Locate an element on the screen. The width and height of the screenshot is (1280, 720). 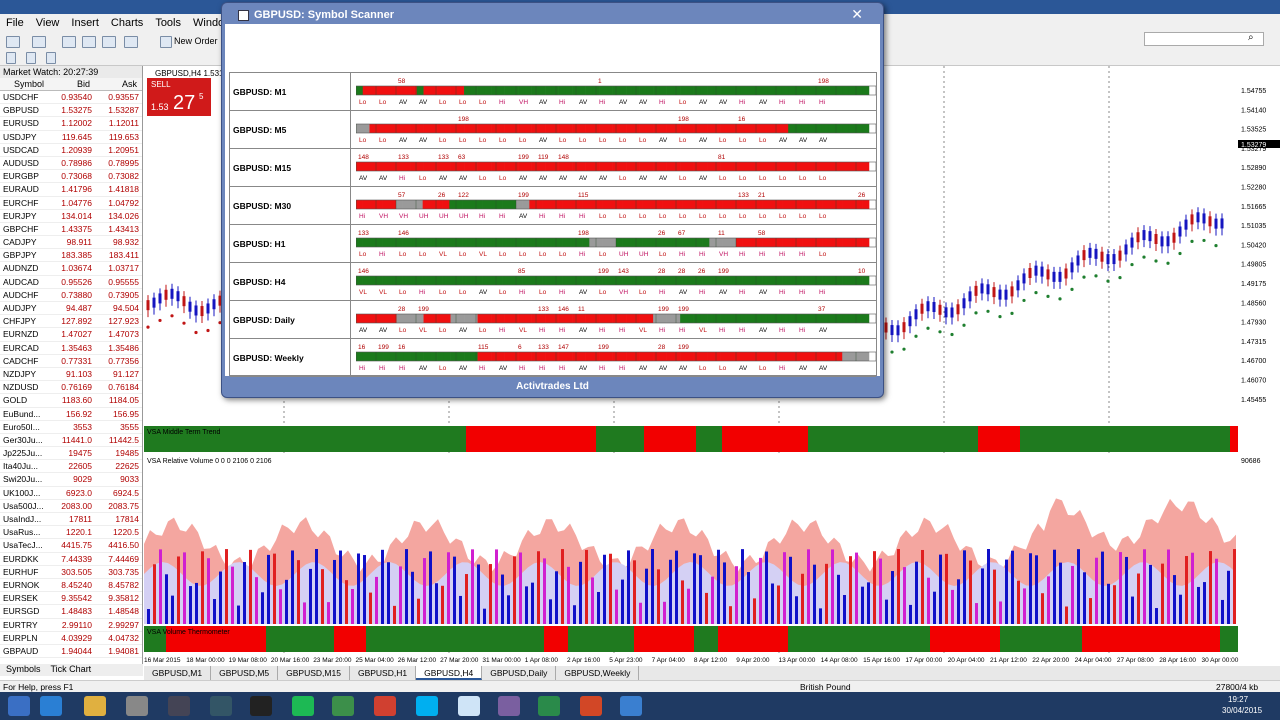
market-watch-row: EuBund... 156.92 156.95 is located at coordinates (71, 414).